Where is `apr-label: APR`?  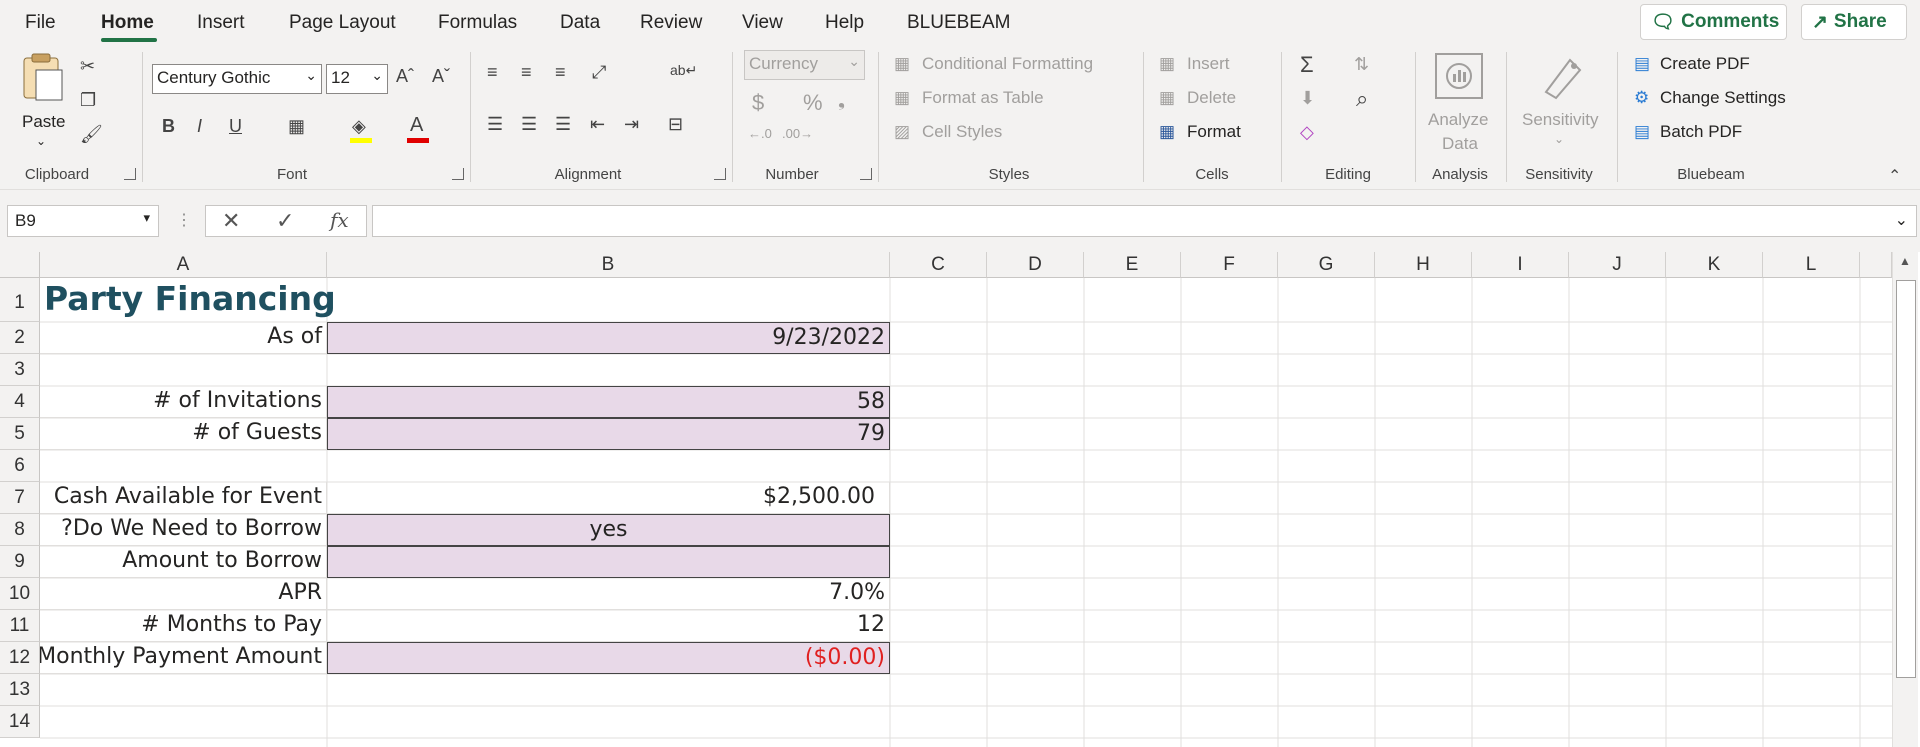 apr-label: APR is located at coordinates (183, 594).